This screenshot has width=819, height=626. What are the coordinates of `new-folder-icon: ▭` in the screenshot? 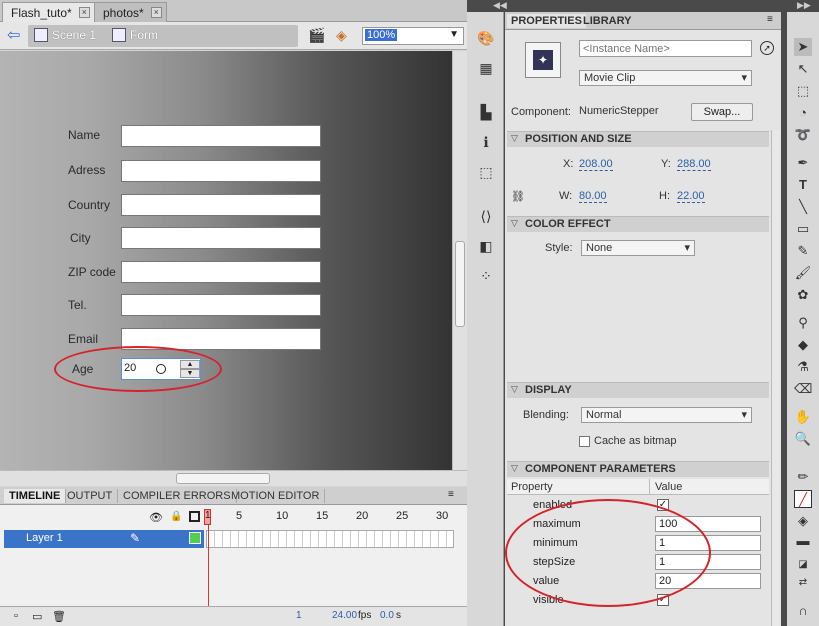 It's located at (37, 616).